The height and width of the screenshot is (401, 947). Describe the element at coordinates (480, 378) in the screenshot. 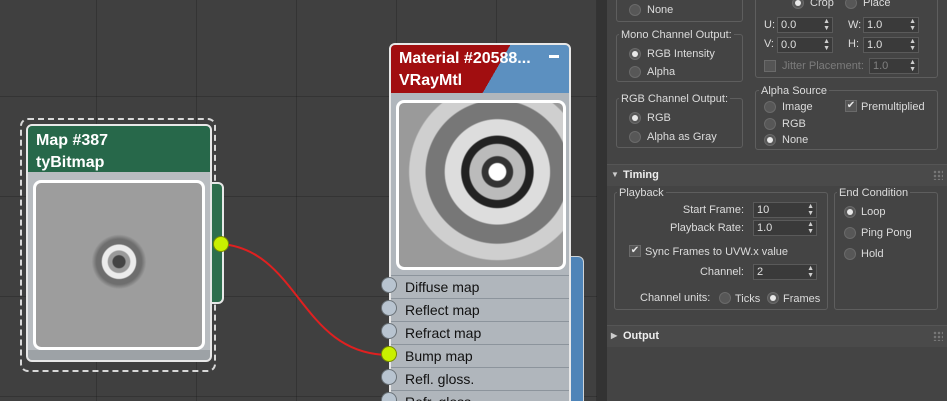

I see `slot-refl-gloss: Refl. gloss.` at that location.